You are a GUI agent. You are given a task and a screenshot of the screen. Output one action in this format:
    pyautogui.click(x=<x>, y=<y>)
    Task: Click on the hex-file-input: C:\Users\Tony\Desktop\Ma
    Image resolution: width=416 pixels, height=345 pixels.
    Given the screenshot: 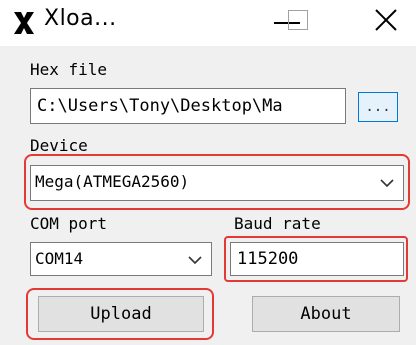 What is the action you would take?
    pyautogui.click(x=188, y=106)
    